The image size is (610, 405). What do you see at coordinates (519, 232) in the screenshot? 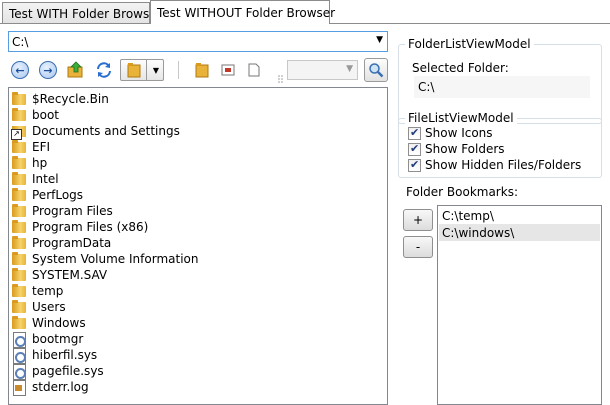
I see `bookmark-item-selected: C:\windows\` at bounding box center [519, 232].